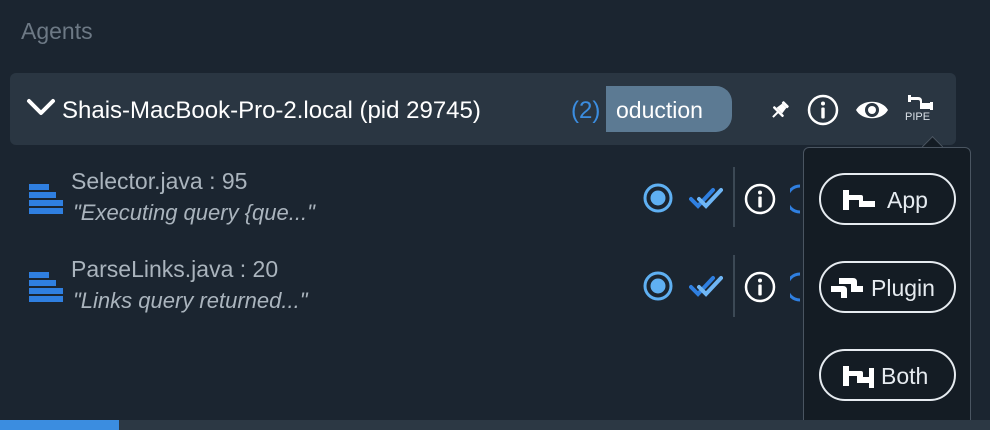 This screenshot has width=990, height=430. What do you see at coordinates (872, 110) in the screenshot?
I see `eye-icon` at bounding box center [872, 110].